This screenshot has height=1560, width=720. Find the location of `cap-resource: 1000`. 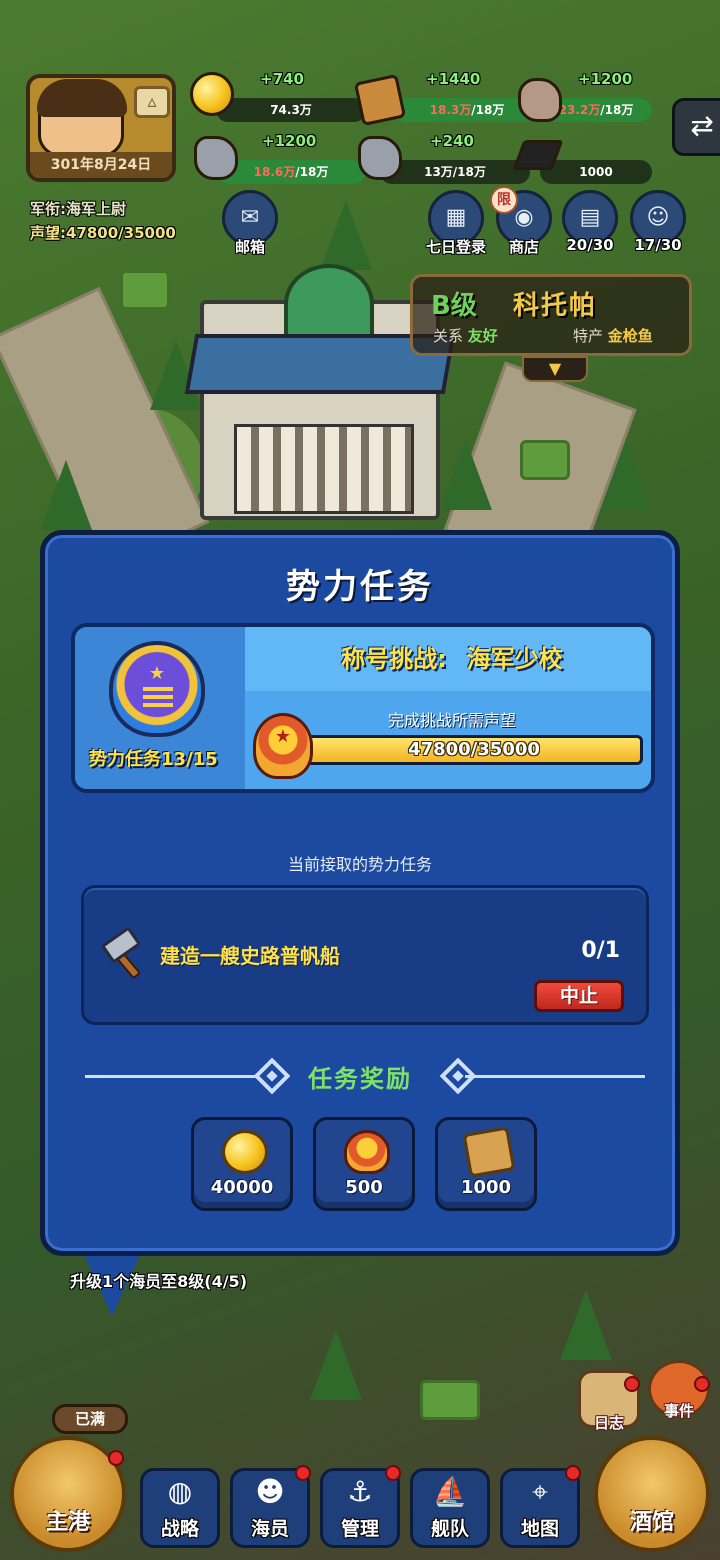

cap-resource: 1000 is located at coordinates (596, 172).